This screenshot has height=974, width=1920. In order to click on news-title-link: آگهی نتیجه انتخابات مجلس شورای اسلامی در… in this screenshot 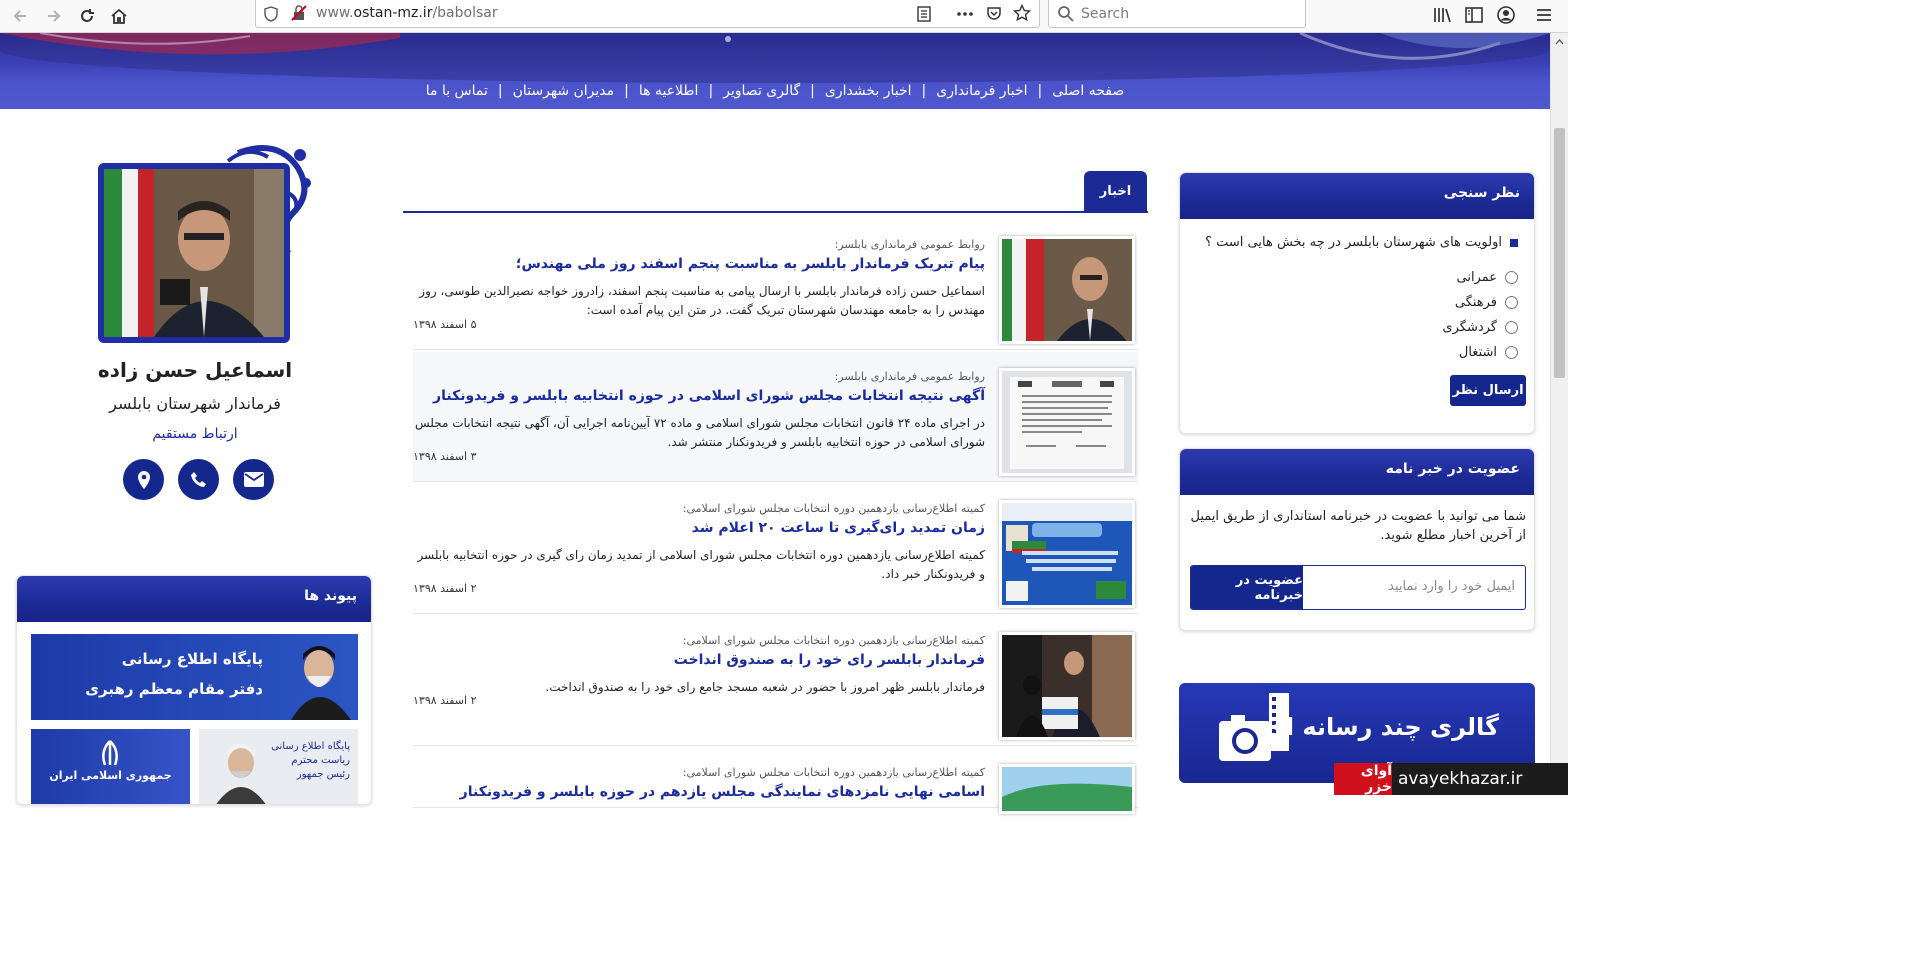, I will do `click(709, 396)`.